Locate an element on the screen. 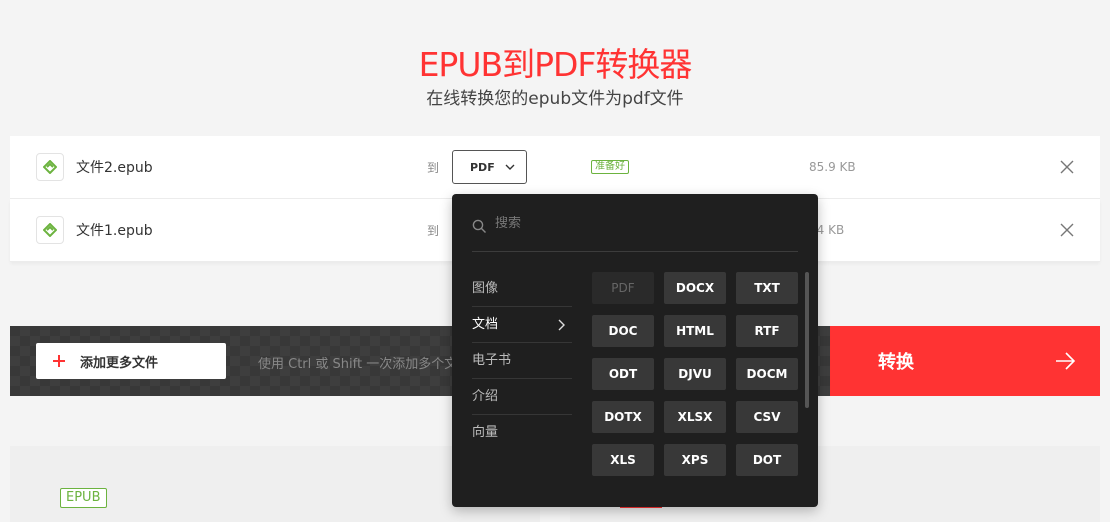  file-row: 文件2.epub 到 PDF 准备好 85.9 KB is located at coordinates (555, 167).